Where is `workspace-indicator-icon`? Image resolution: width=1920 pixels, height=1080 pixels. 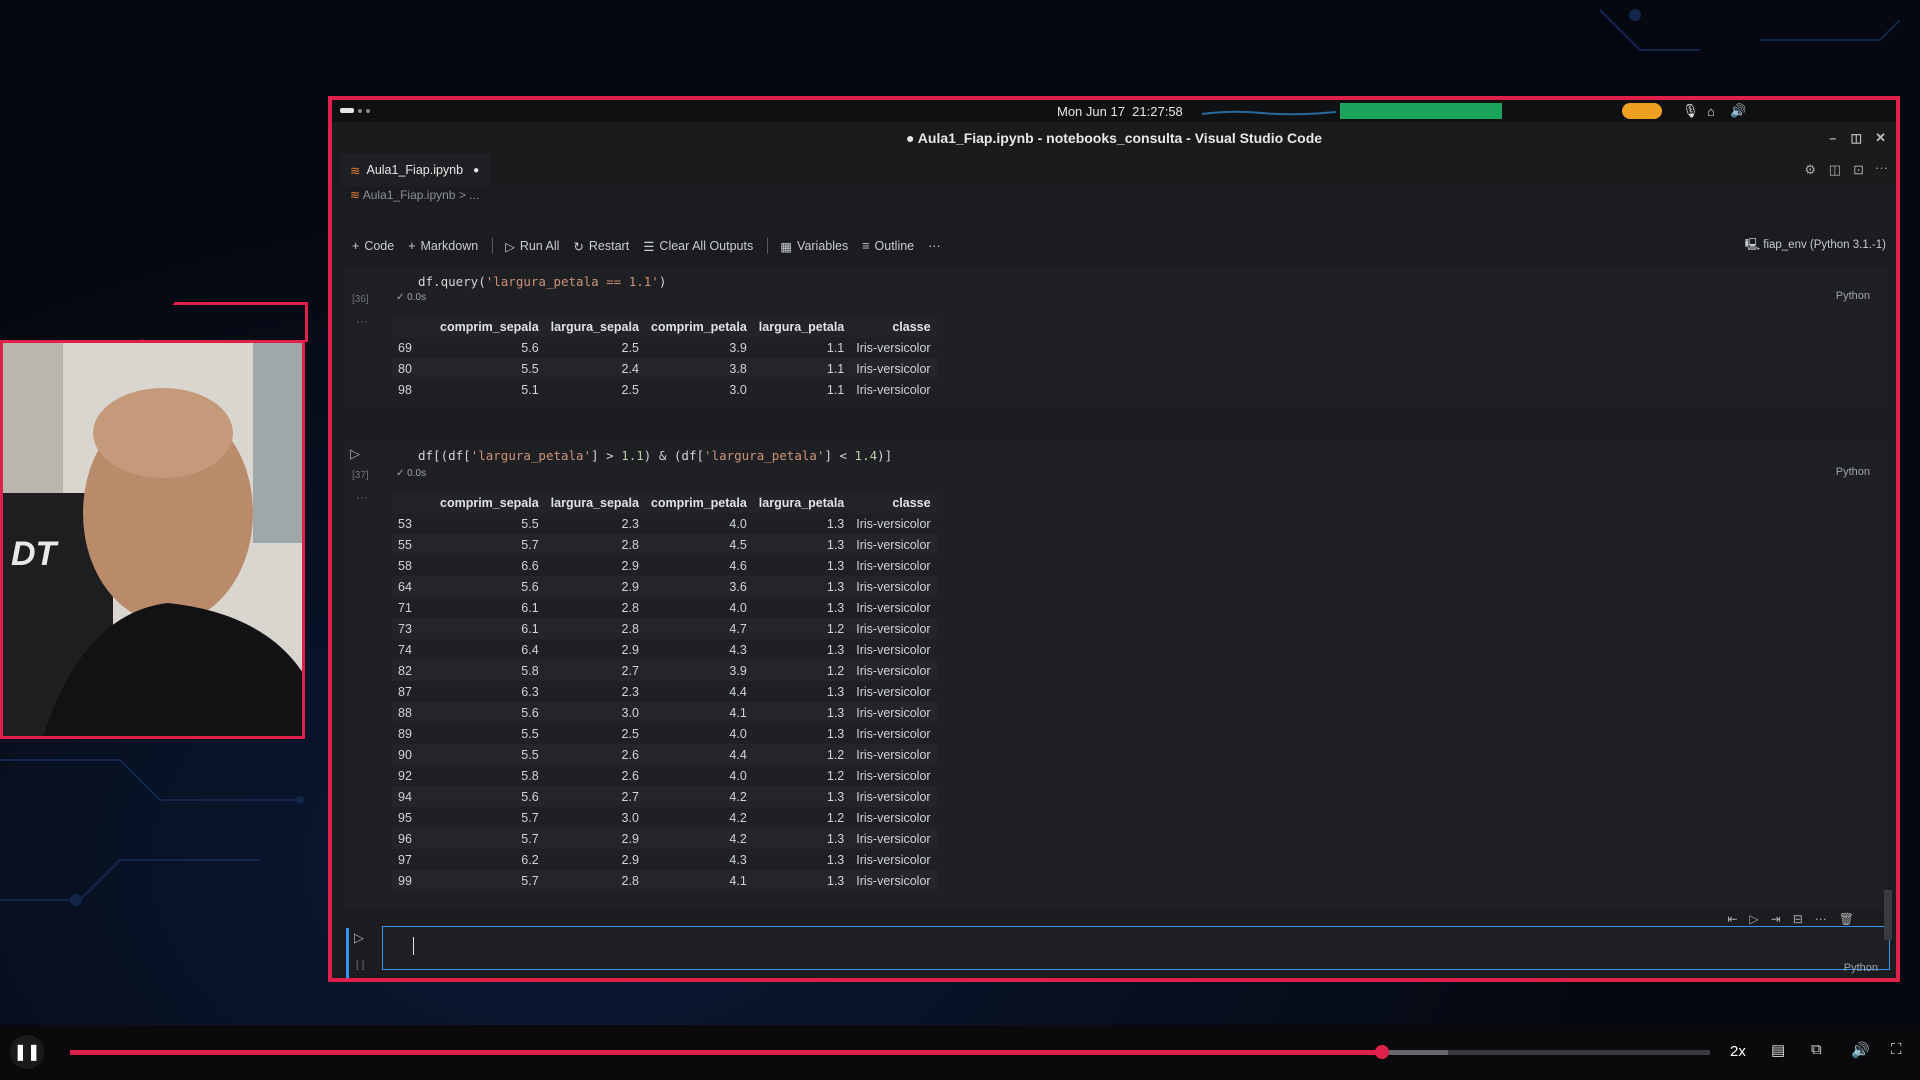 workspace-indicator-icon is located at coordinates (347, 110).